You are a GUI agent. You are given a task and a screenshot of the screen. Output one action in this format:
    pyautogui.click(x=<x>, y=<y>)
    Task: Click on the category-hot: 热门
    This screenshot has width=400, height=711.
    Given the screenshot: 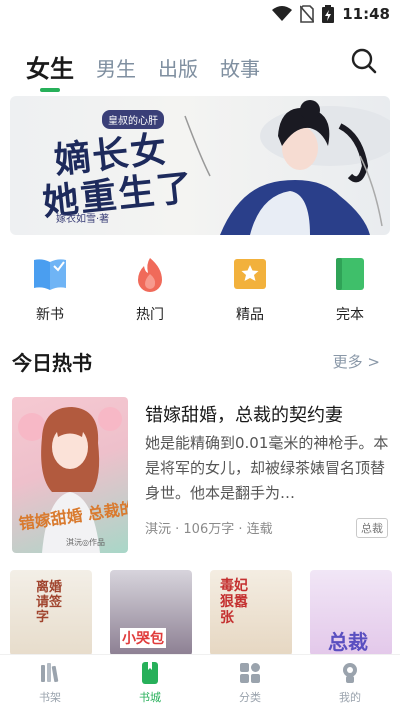 What is the action you would take?
    pyautogui.click(x=150, y=290)
    